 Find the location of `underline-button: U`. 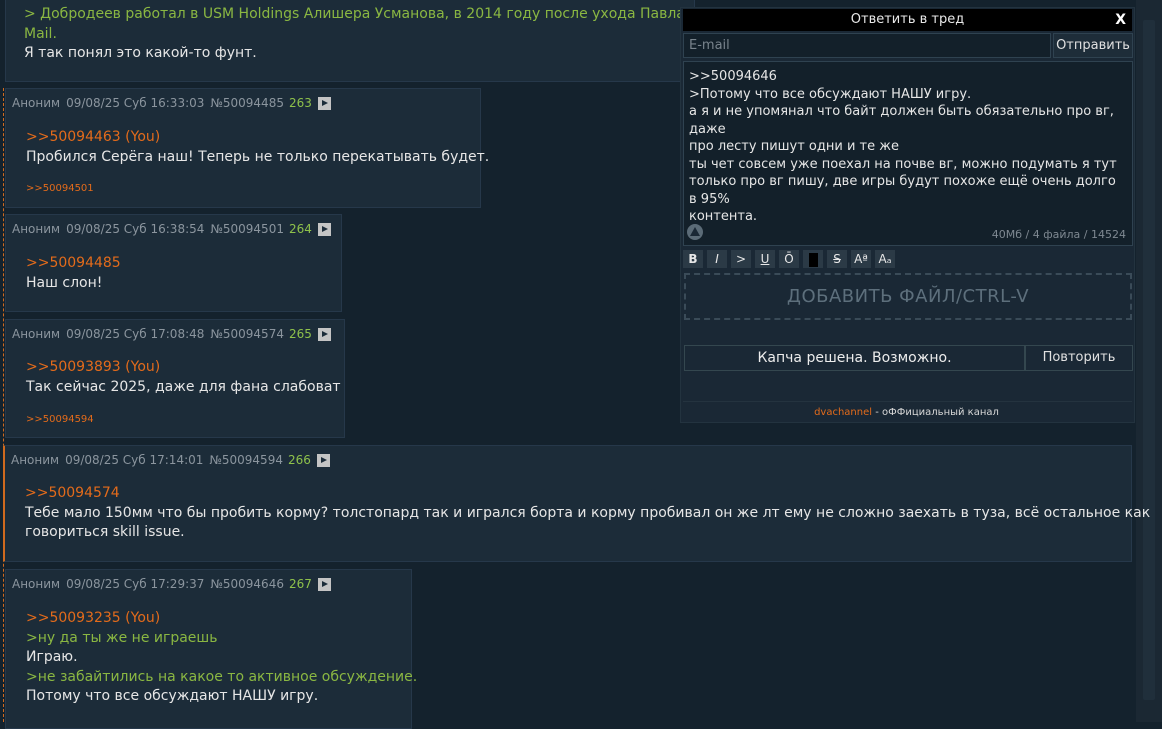

underline-button: U is located at coordinates (765, 259).